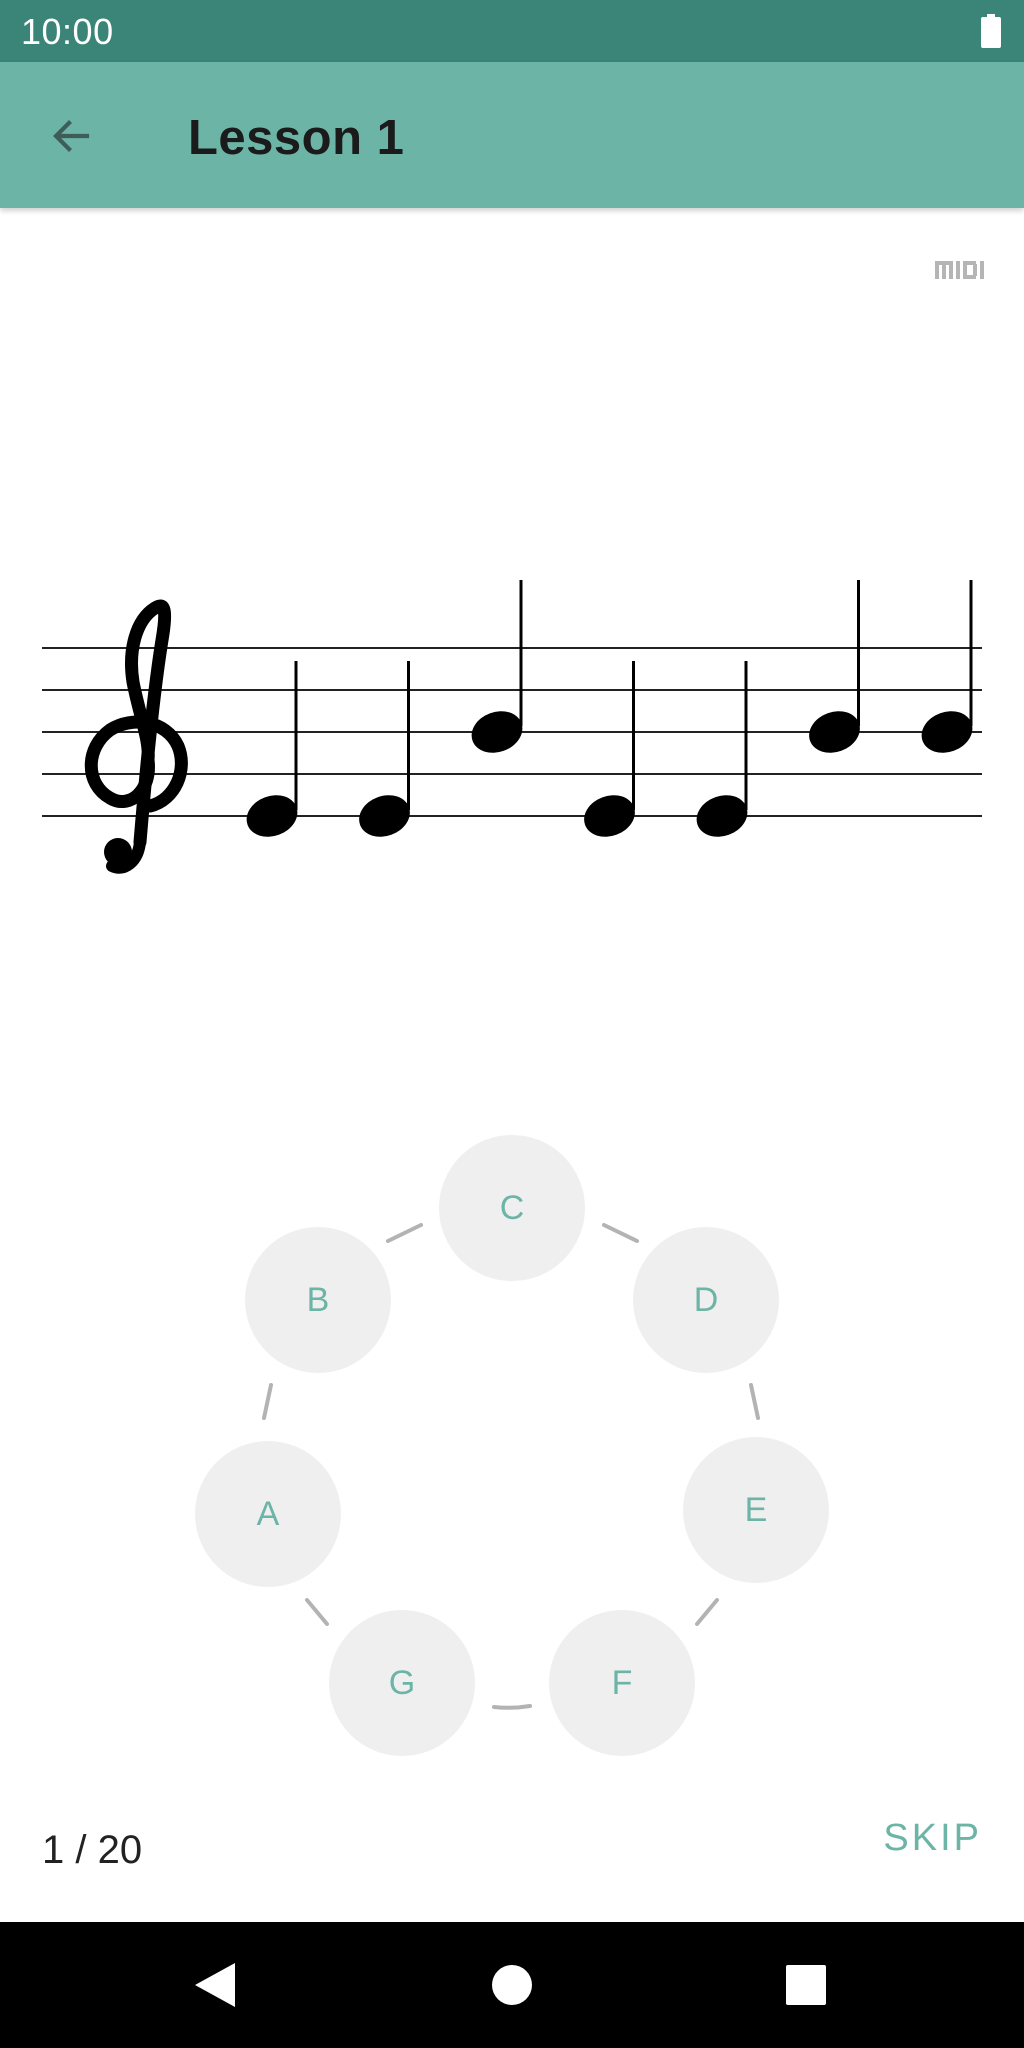 This screenshot has width=1024, height=2048. Describe the element at coordinates (318, 1300) in the screenshot. I see `note-button-b: B` at that location.